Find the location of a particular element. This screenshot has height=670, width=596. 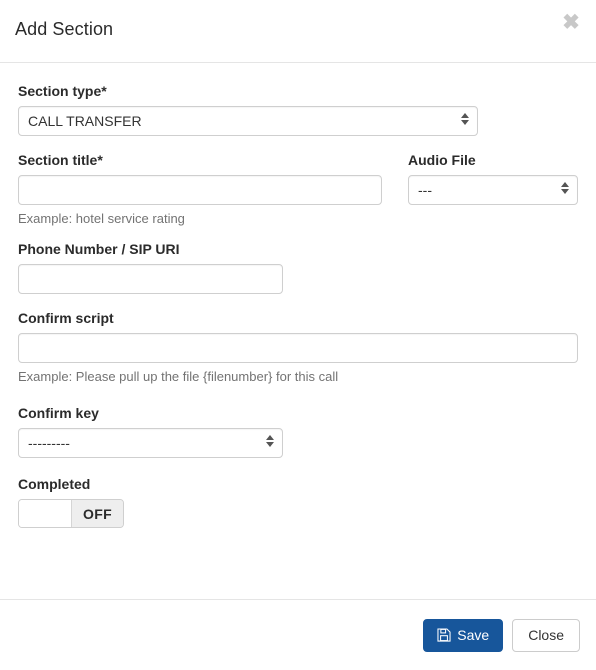

confirm-key-label: Confirm key is located at coordinates (58, 413).